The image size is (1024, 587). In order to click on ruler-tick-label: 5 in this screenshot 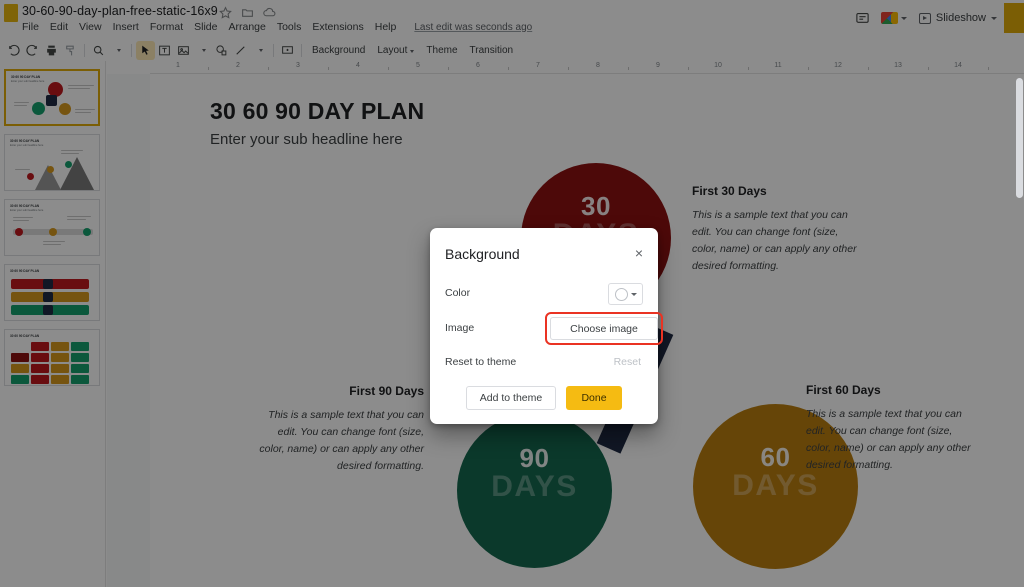, I will do `click(418, 65)`.